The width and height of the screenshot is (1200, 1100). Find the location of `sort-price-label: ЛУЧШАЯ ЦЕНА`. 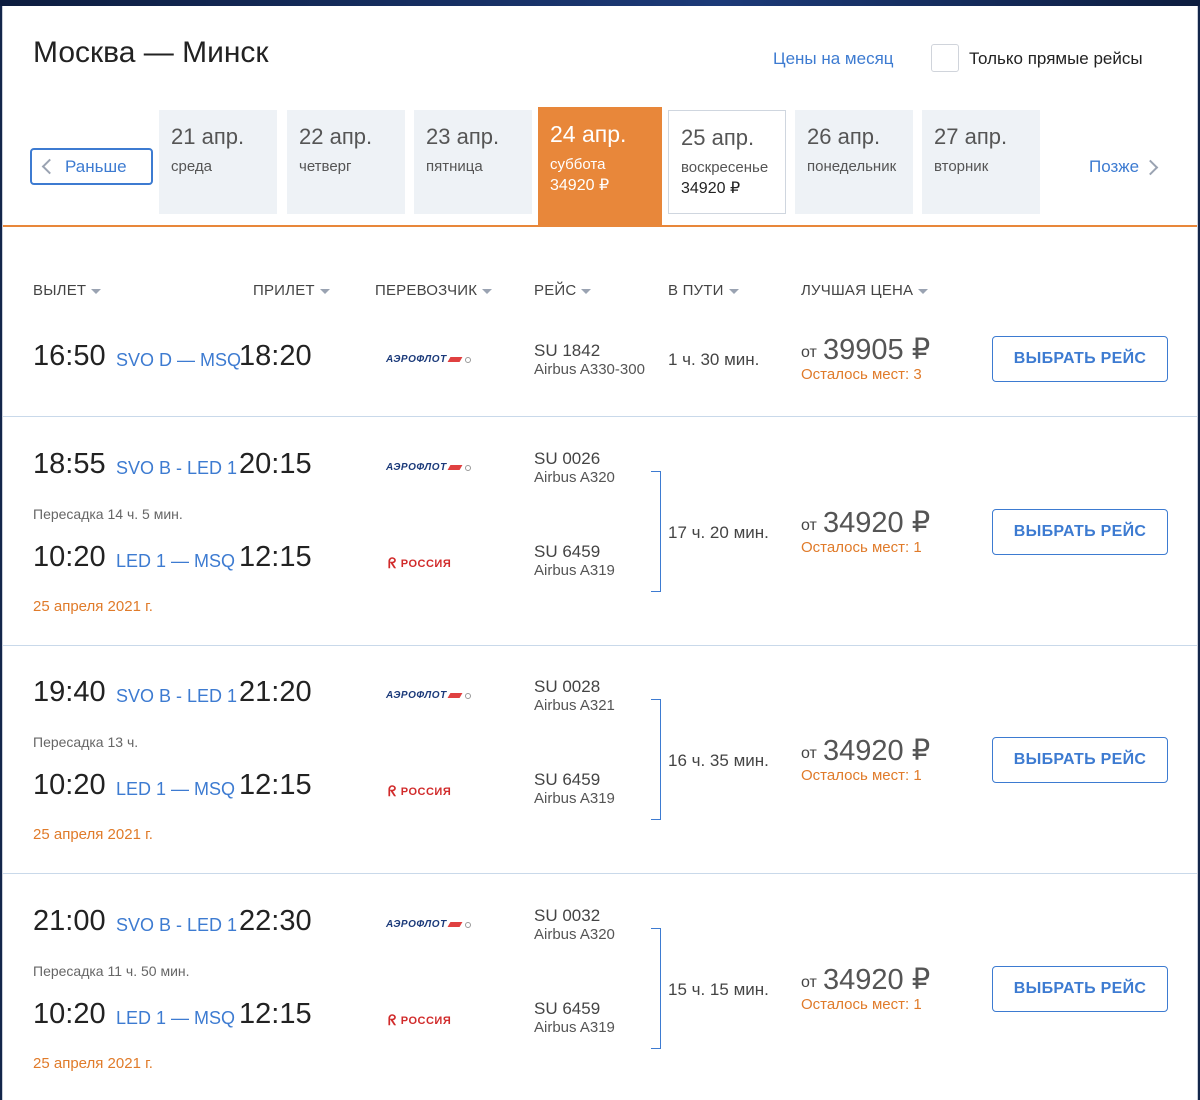

sort-price-label: ЛУЧШАЯ ЦЕНА is located at coordinates (857, 290).